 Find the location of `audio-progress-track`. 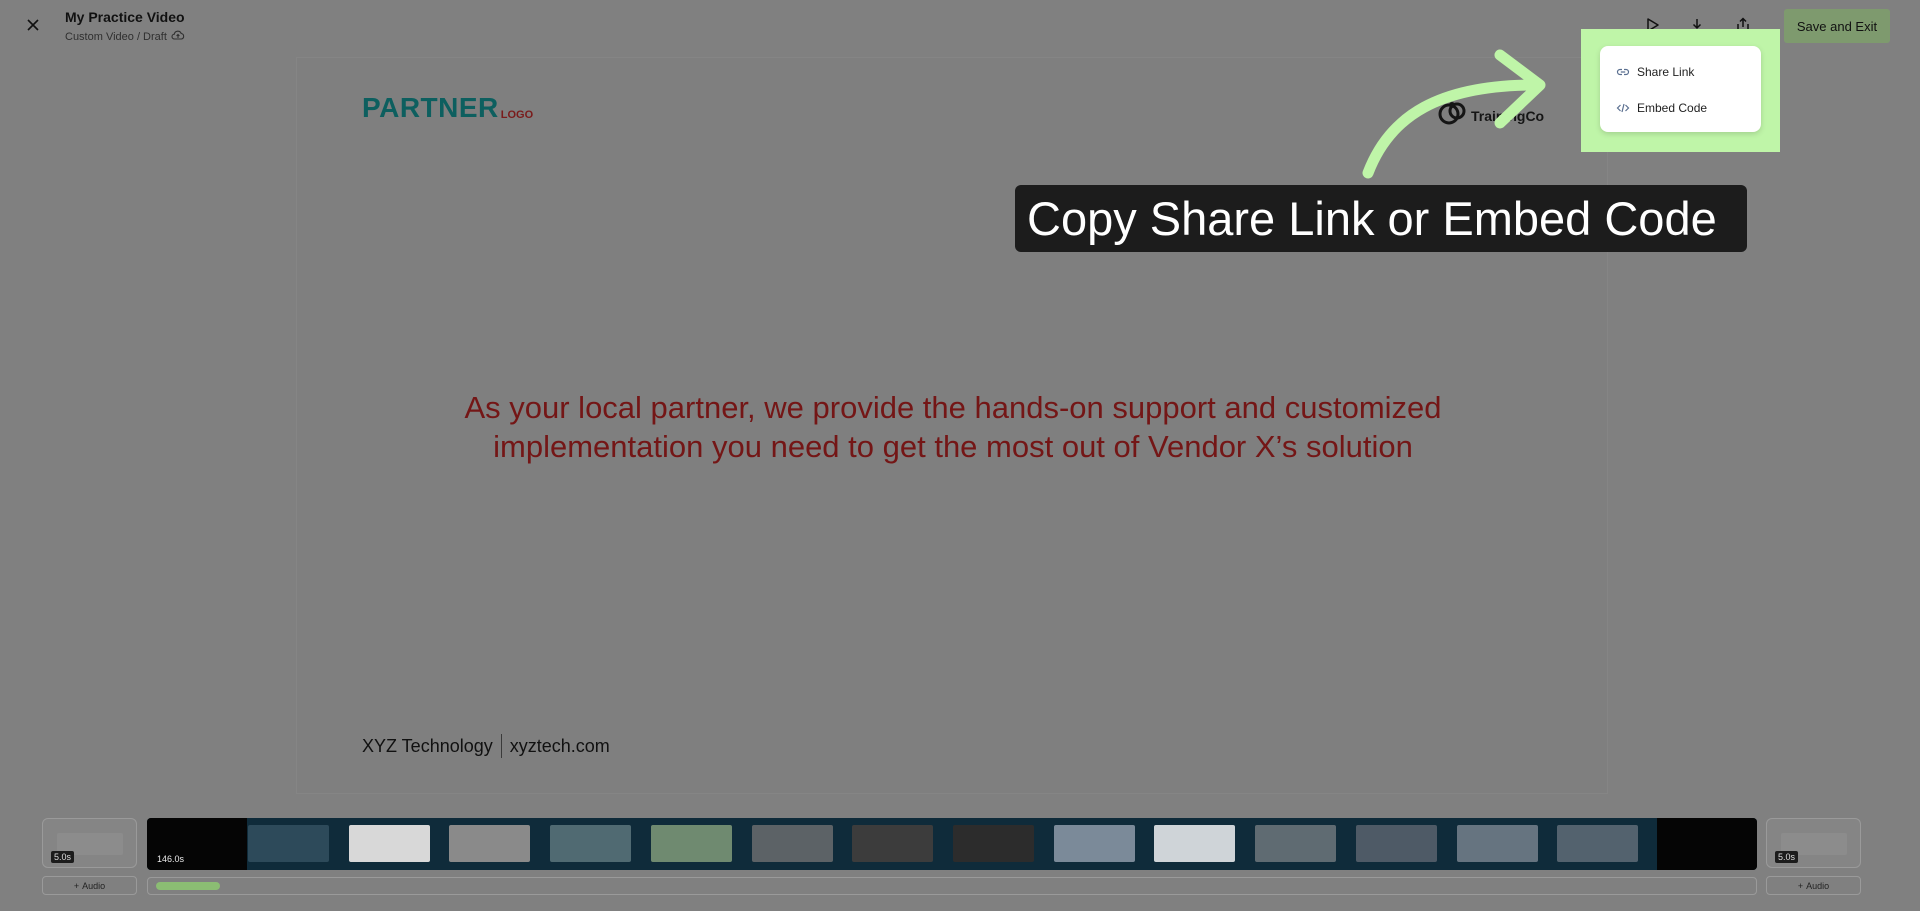

audio-progress-track is located at coordinates (952, 886).